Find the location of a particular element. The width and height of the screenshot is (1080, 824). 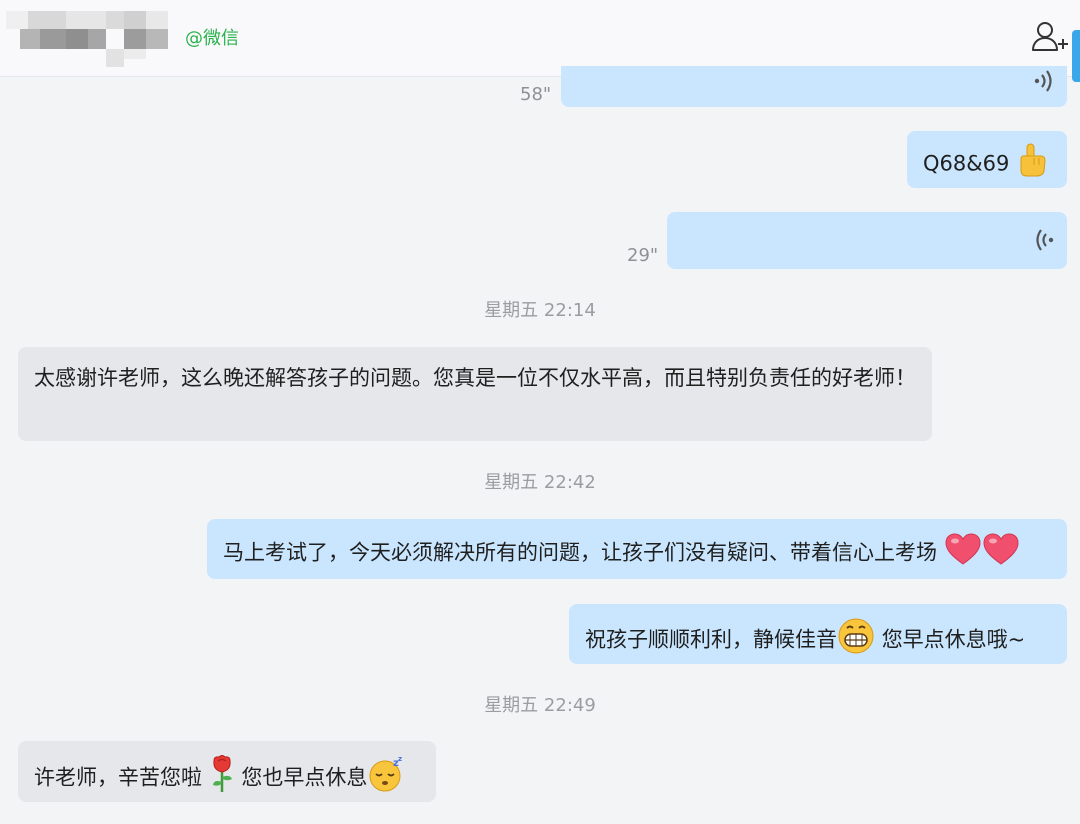

message-bubble: 许老师，辛苦您啦 您也早点休息 z z is located at coordinates (227, 771).